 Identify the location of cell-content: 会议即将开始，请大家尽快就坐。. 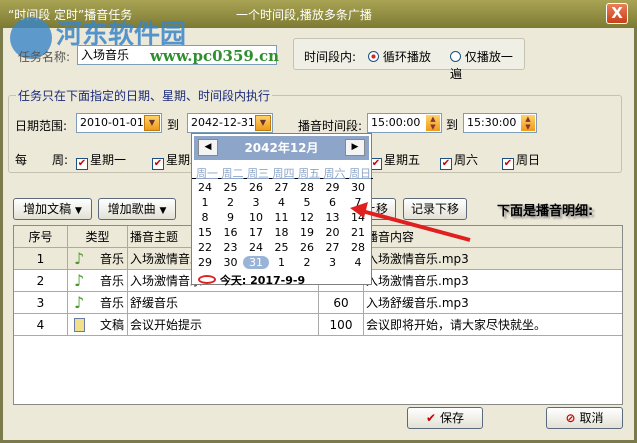
(456, 325).